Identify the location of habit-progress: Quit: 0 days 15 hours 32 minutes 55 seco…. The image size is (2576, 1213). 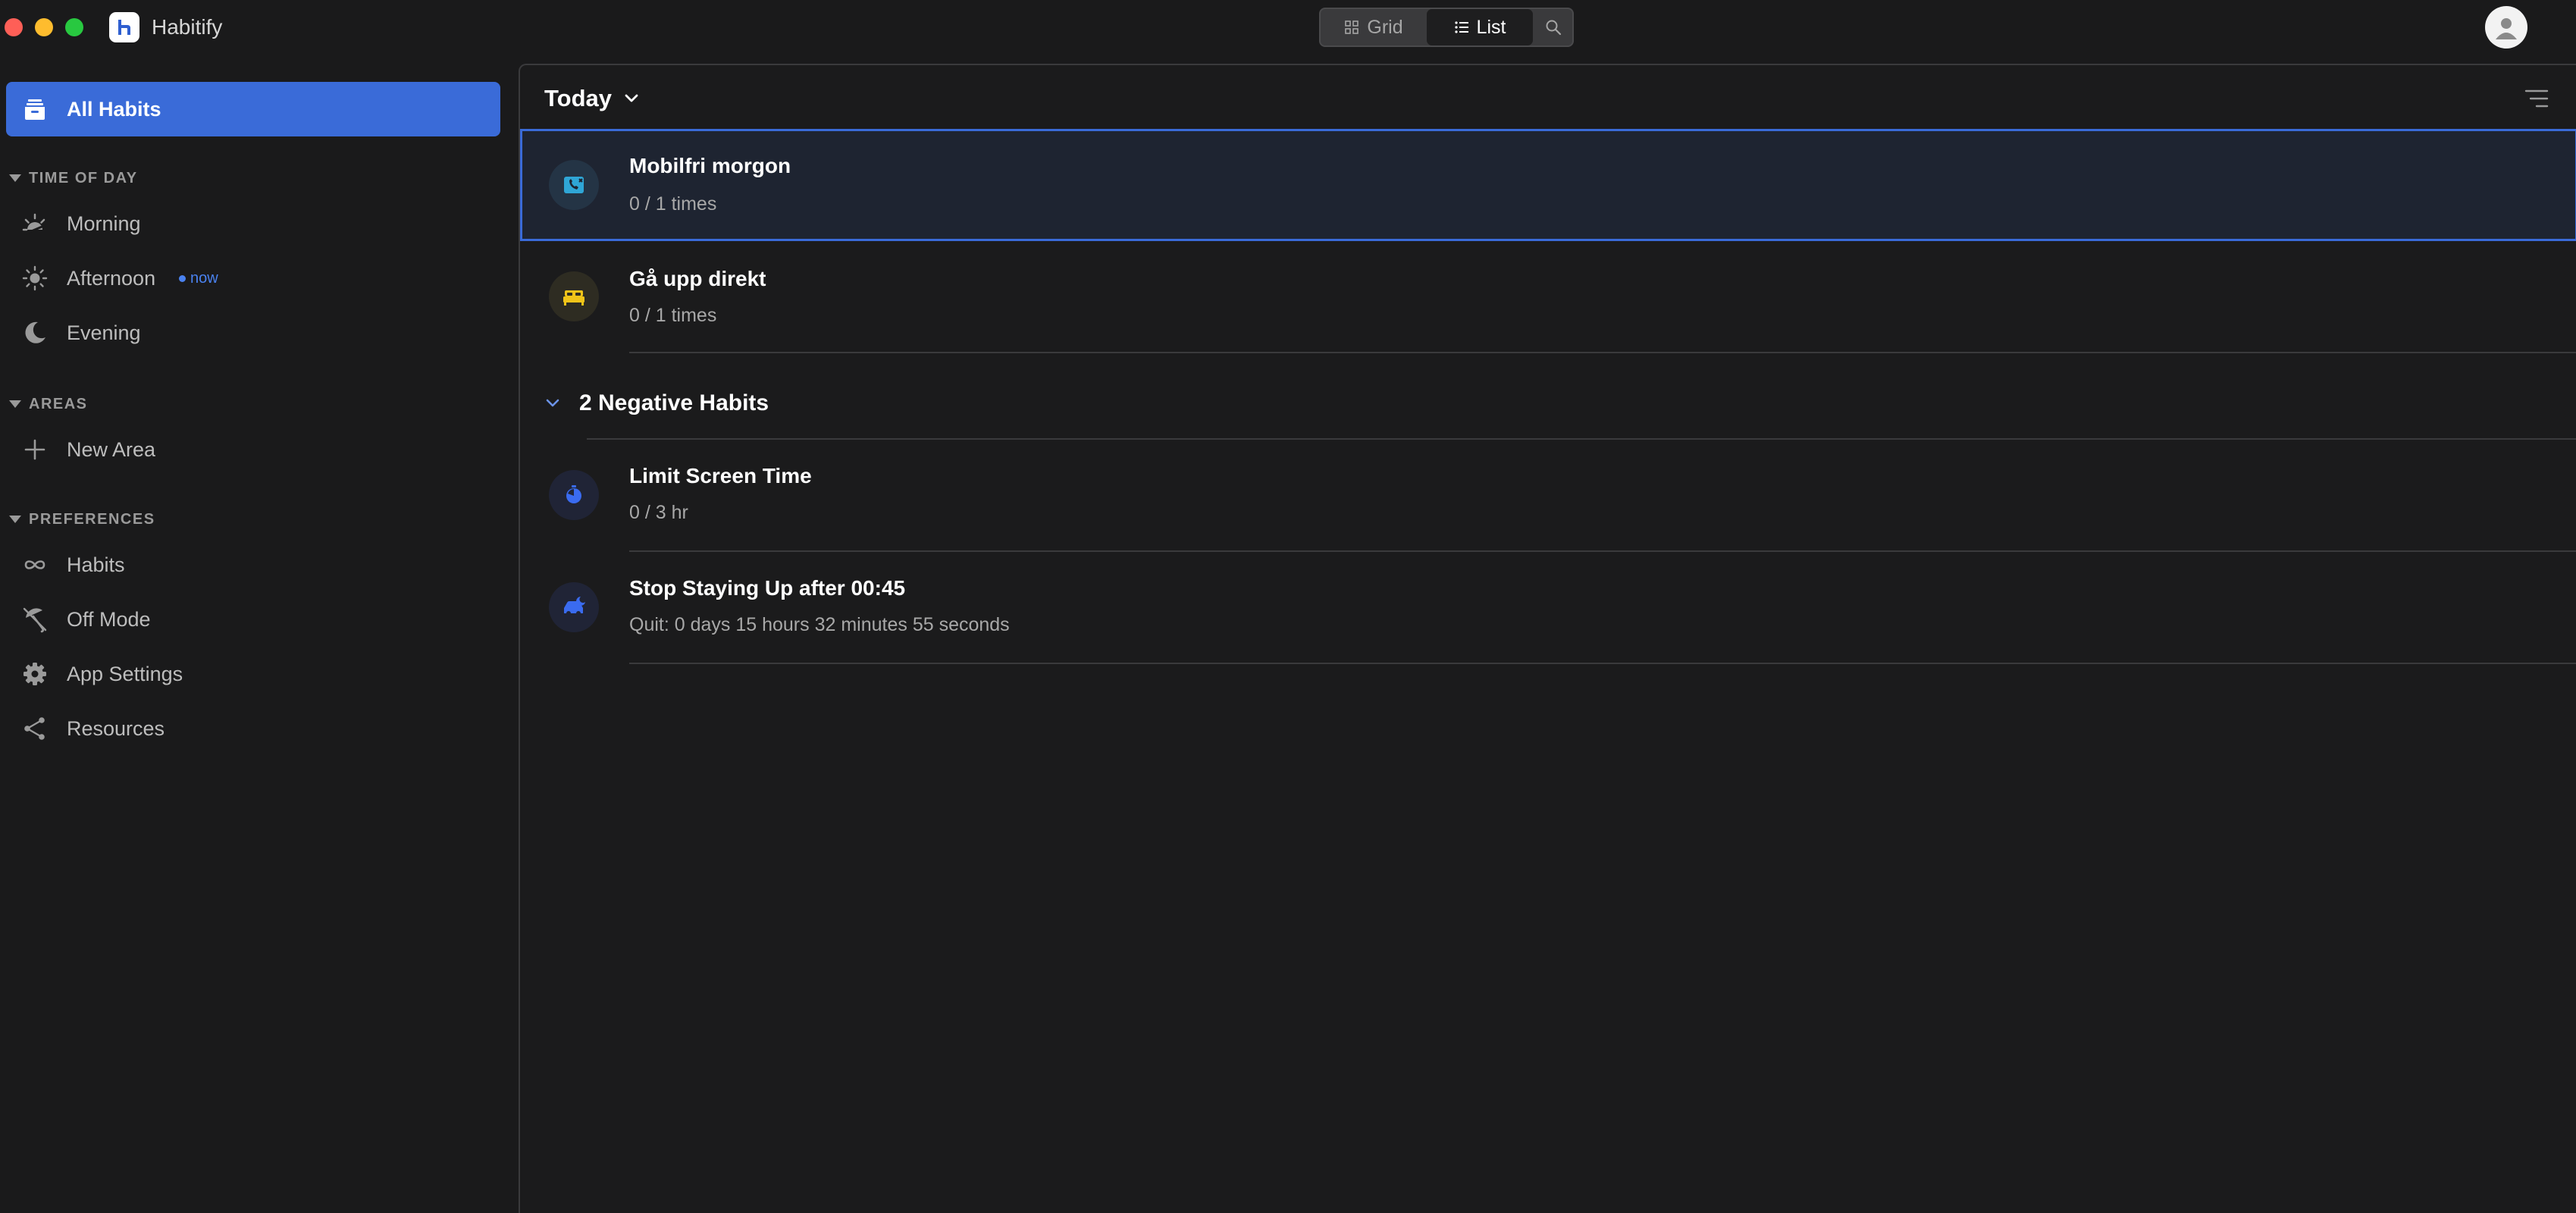
(819, 624).